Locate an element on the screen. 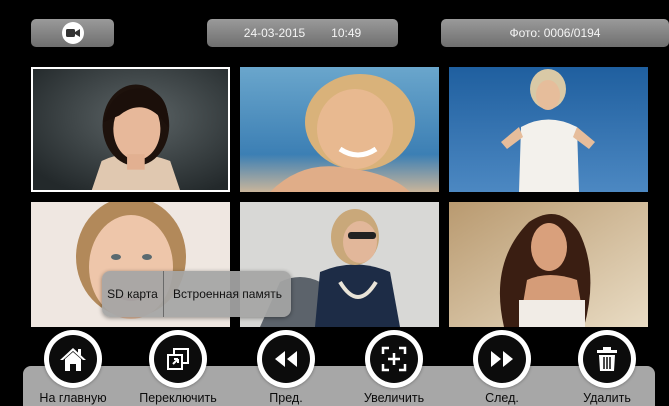 Image resolution: width=669 pixels, height=406 pixels. video-camera-icon is located at coordinates (72, 33).